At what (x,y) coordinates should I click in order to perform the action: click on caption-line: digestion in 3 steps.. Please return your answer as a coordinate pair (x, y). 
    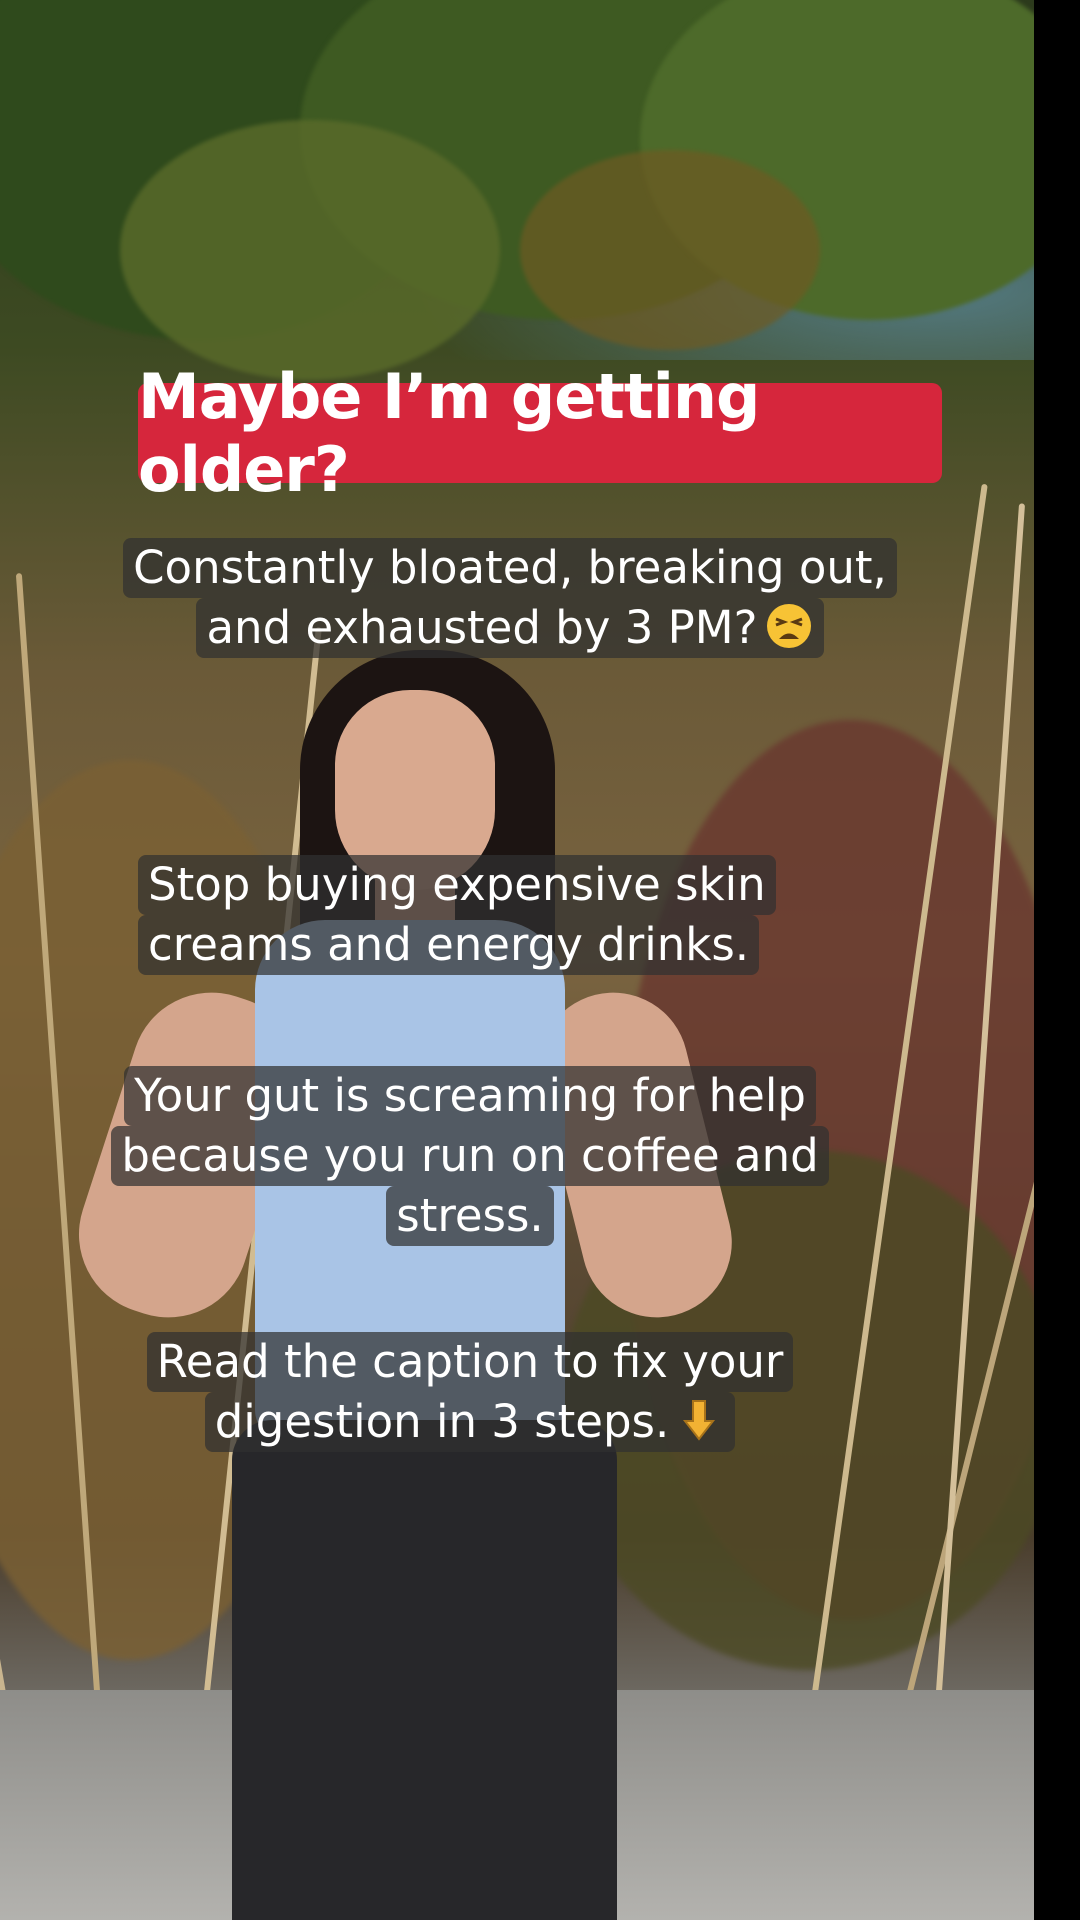
    Looking at the image, I should click on (470, 1422).